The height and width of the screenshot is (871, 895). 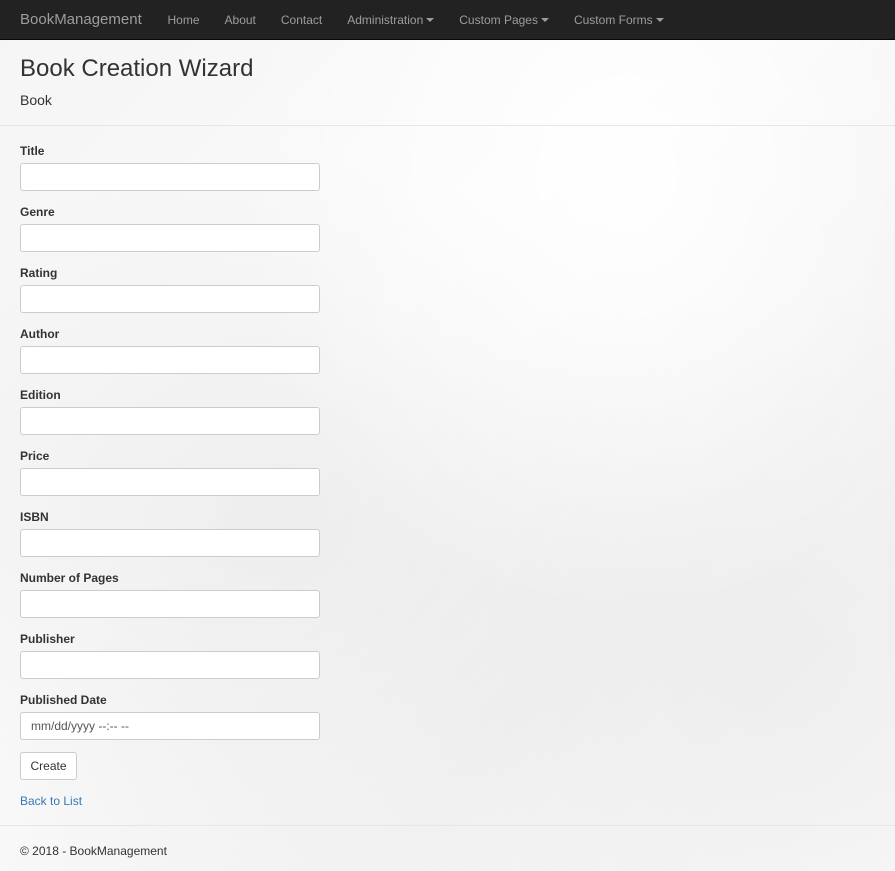 What do you see at coordinates (170, 726) in the screenshot?
I see `published-date-input` at bounding box center [170, 726].